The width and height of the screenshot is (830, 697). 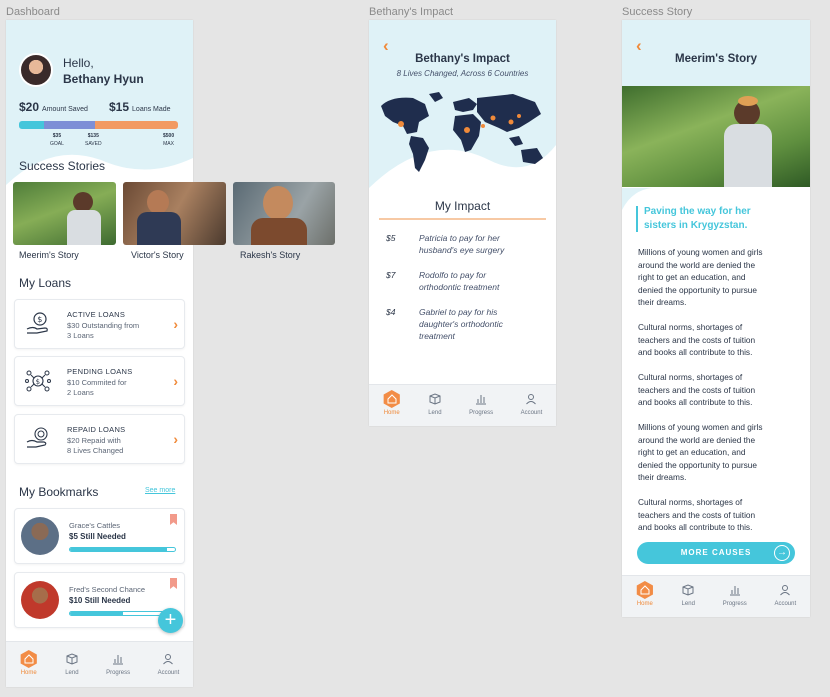 What do you see at coordinates (662, 302) in the screenshot?
I see `story-line: their dreams.` at bounding box center [662, 302].